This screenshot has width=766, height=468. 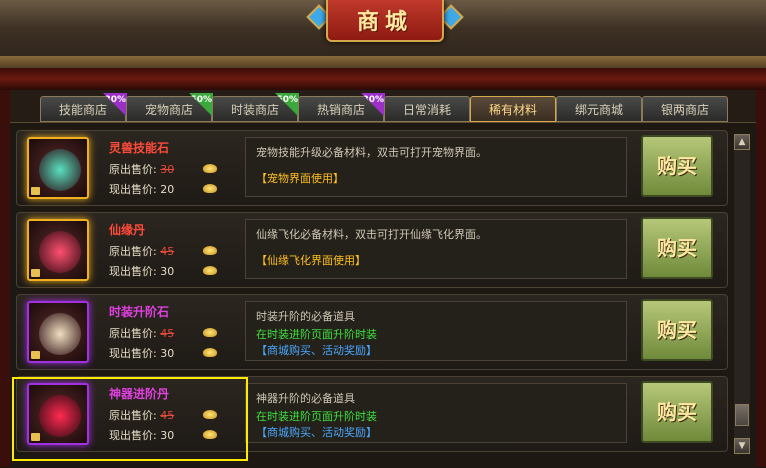 What do you see at coordinates (742, 142) in the screenshot?
I see `scroll-up-button: ▲` at bounding box center [742, 142].